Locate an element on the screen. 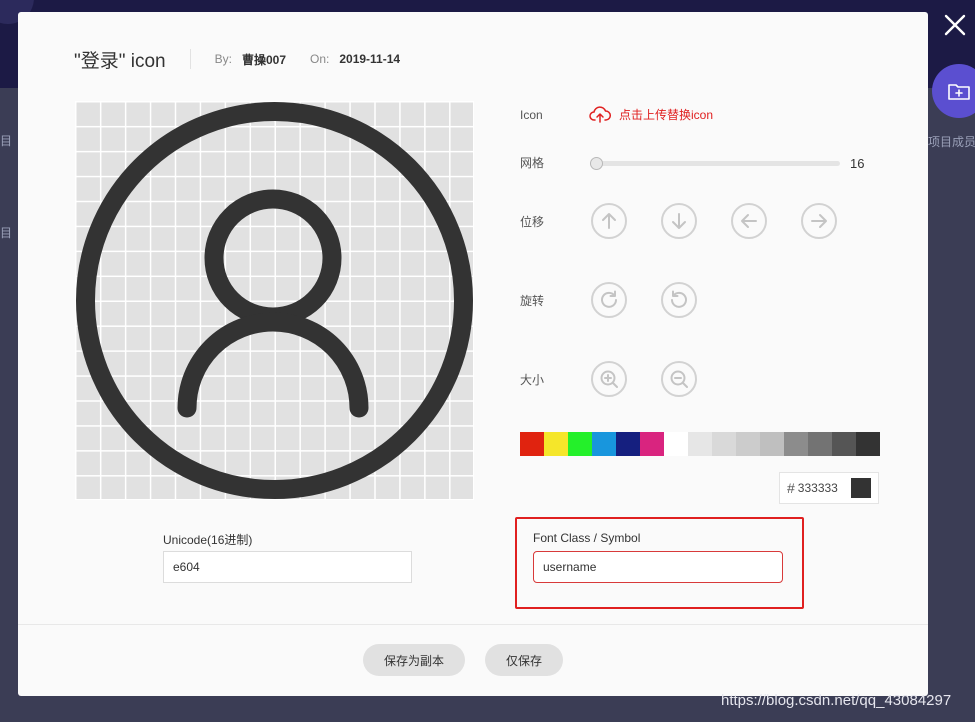 The image size is (975, 722). arrow-up-icon is located at coordinates (609, 221).